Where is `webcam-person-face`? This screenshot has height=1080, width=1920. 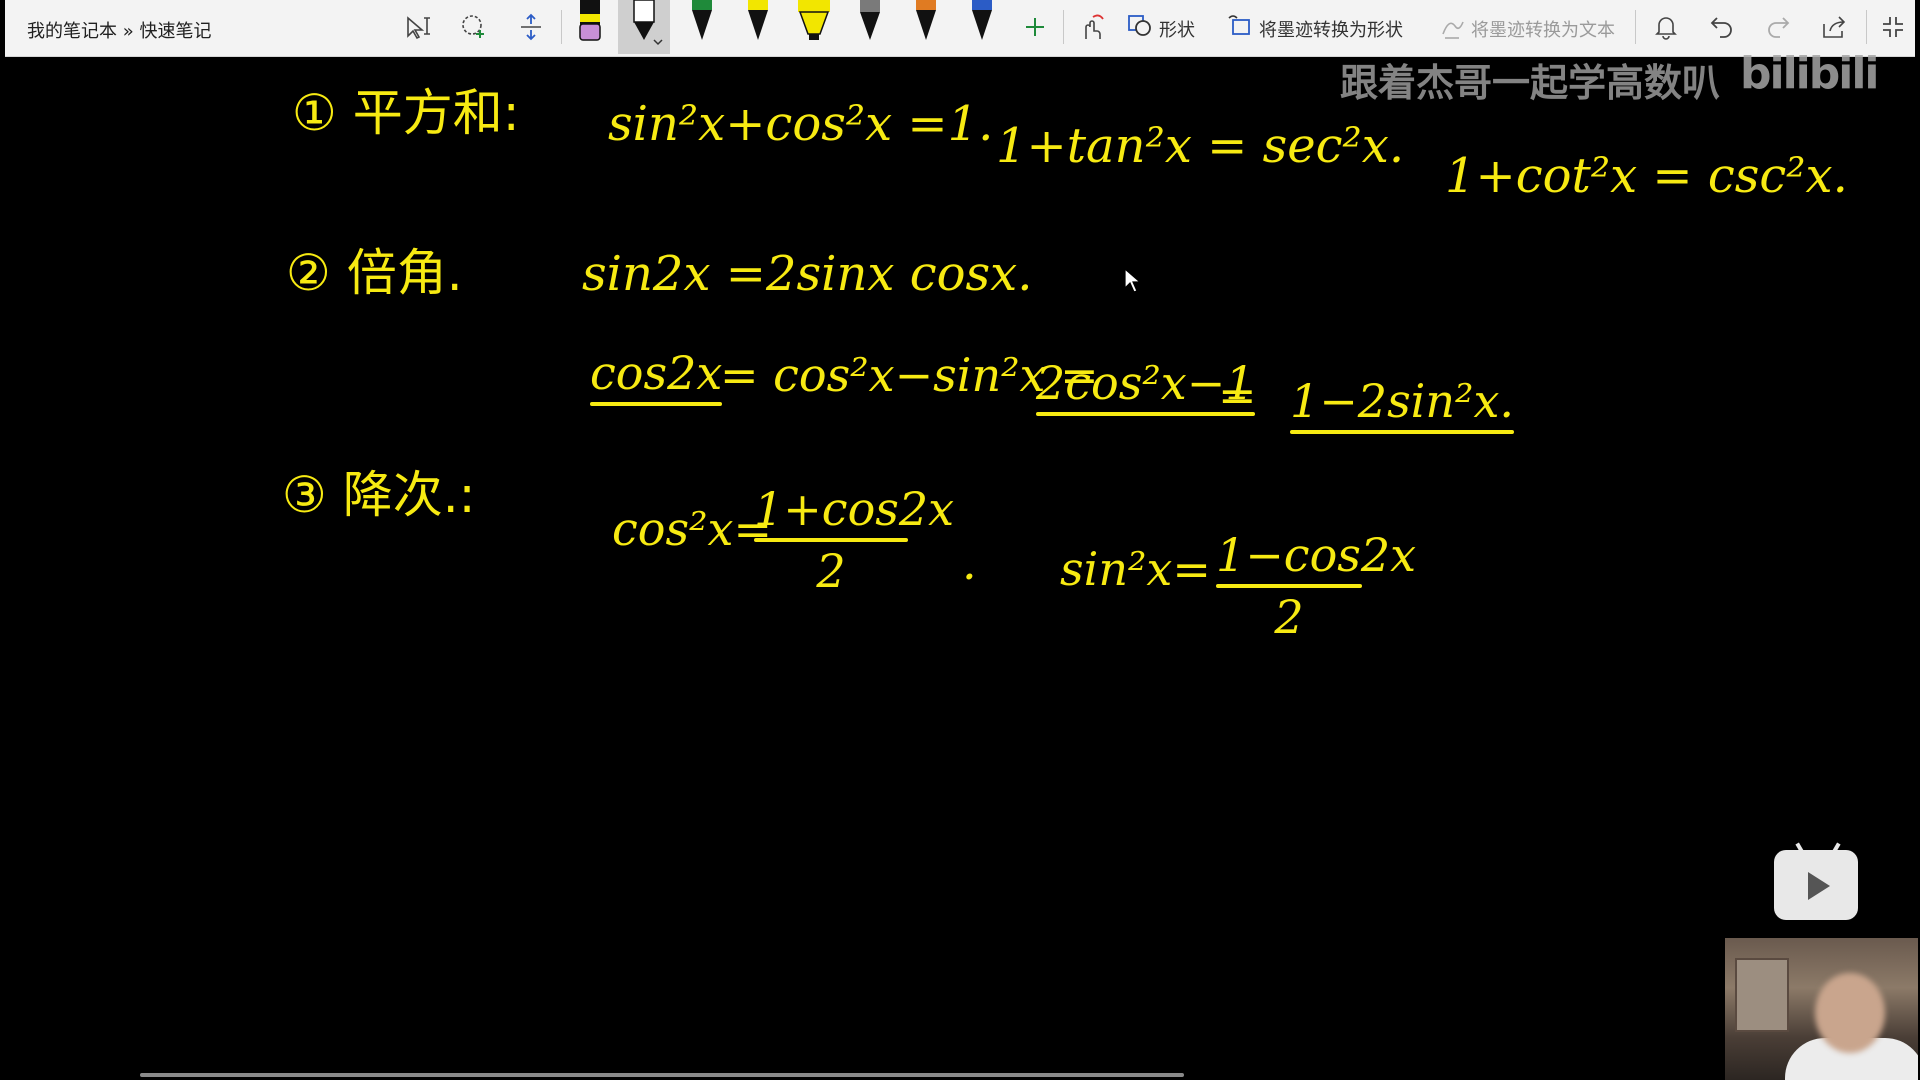
webcam-person-face is located at coordinates (1850, 1013).